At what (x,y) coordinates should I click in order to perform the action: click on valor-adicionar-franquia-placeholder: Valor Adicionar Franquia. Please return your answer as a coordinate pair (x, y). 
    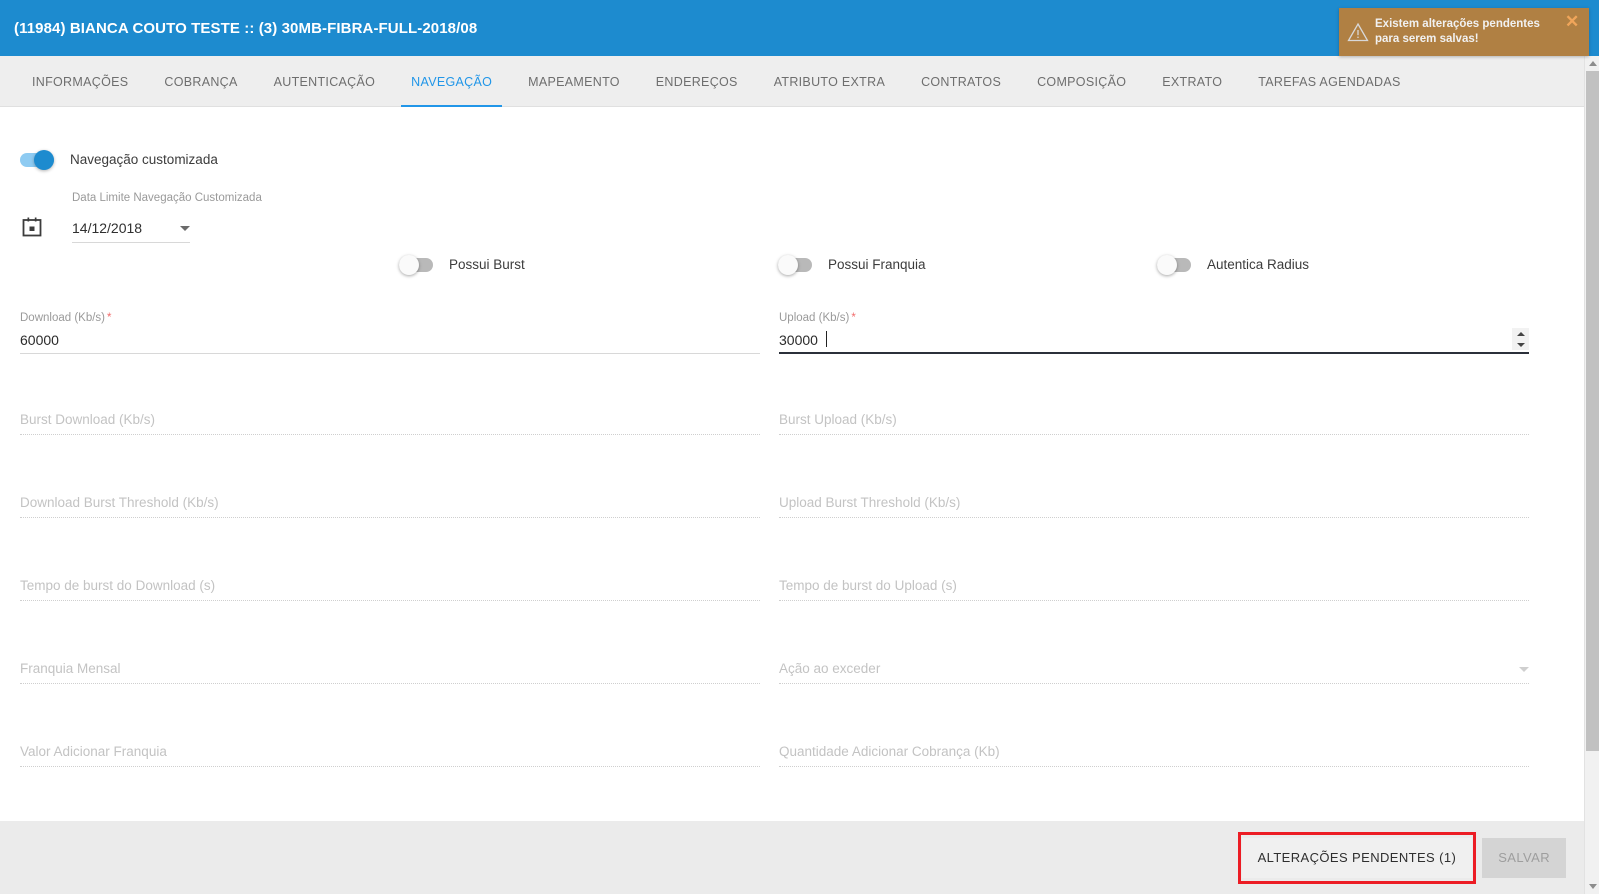
    Looking at the image, I should click on (93, 751).